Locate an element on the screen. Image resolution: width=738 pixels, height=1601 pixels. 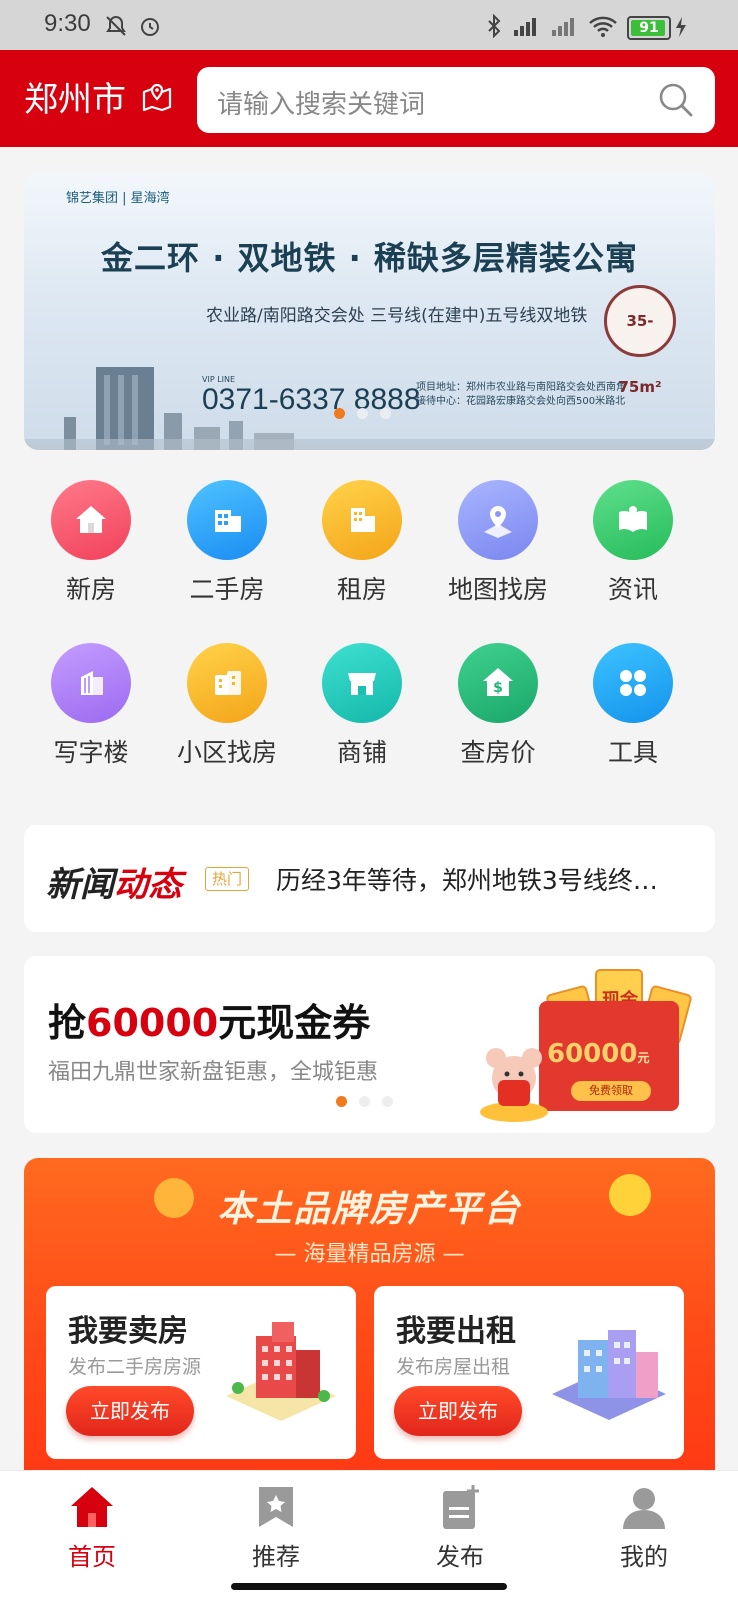
grid-item: 工具 is located at coordinates (633, 706).